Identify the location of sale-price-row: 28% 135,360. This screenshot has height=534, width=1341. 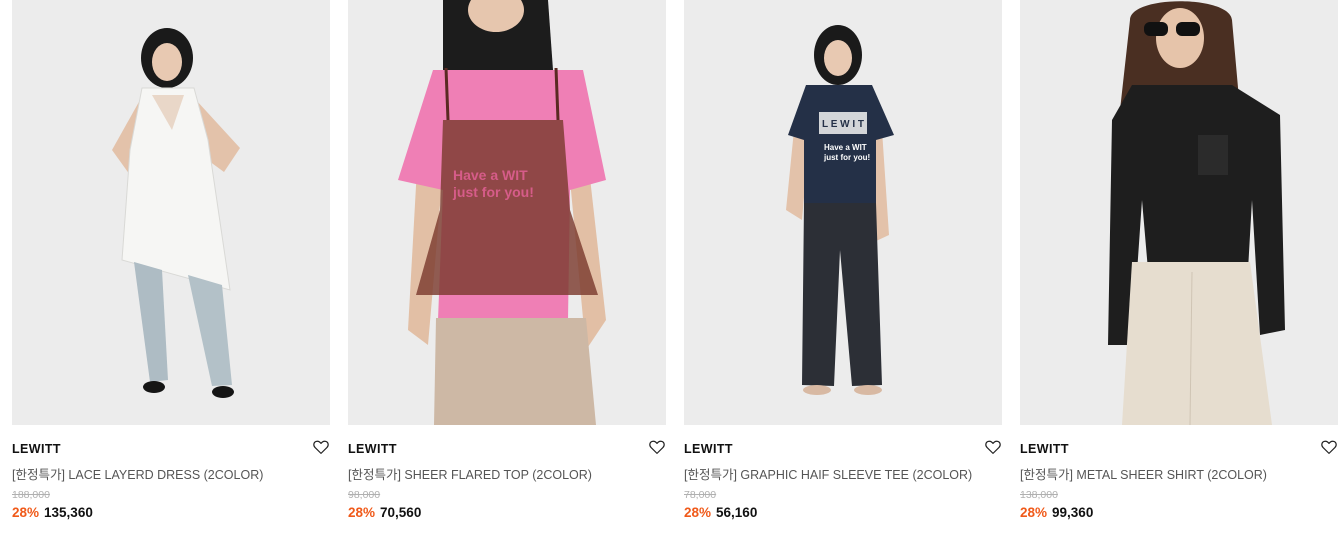
(52, 512).